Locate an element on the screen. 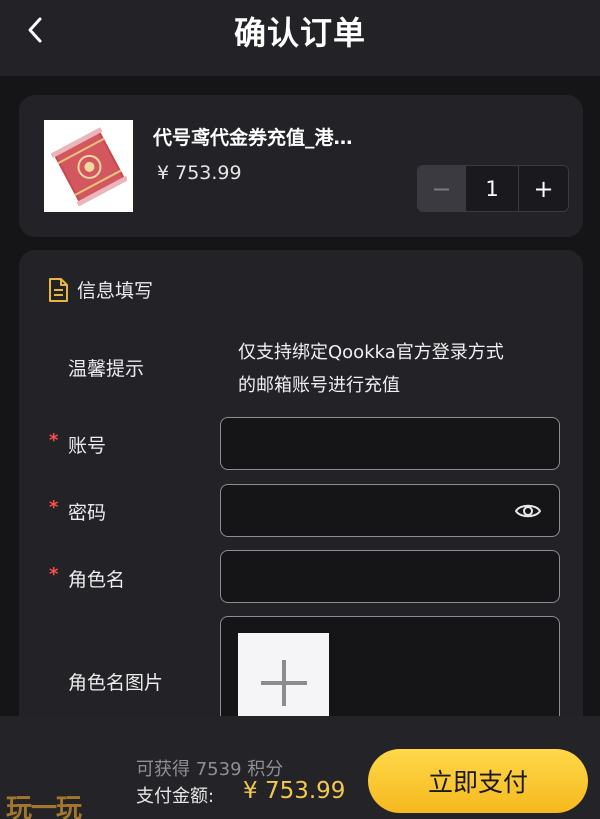  site-watermark: 玩一玩 is located at coordinates (44, 806).